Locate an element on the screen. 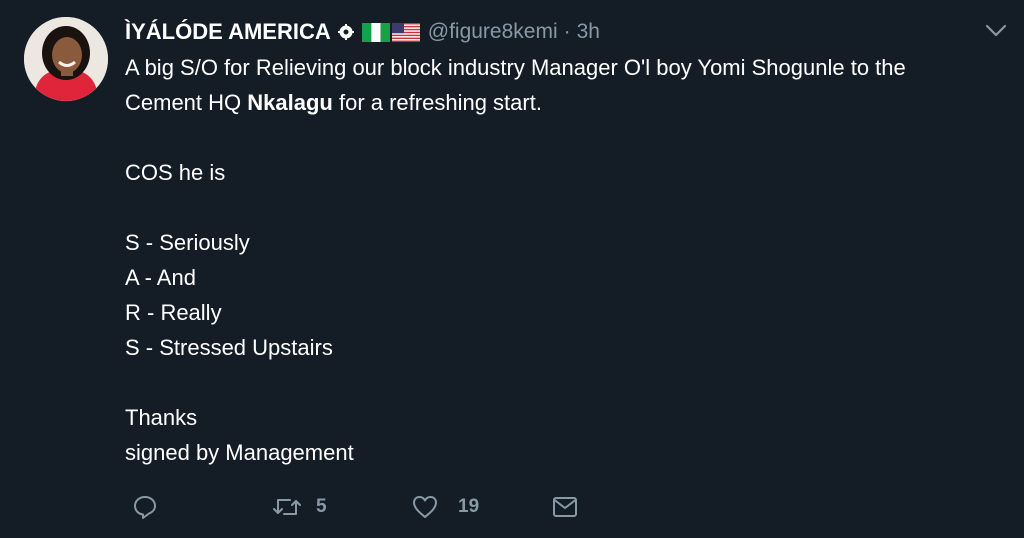 This screenshot has width=1024, height=538. reply-button is located at coordinates (145, 507).